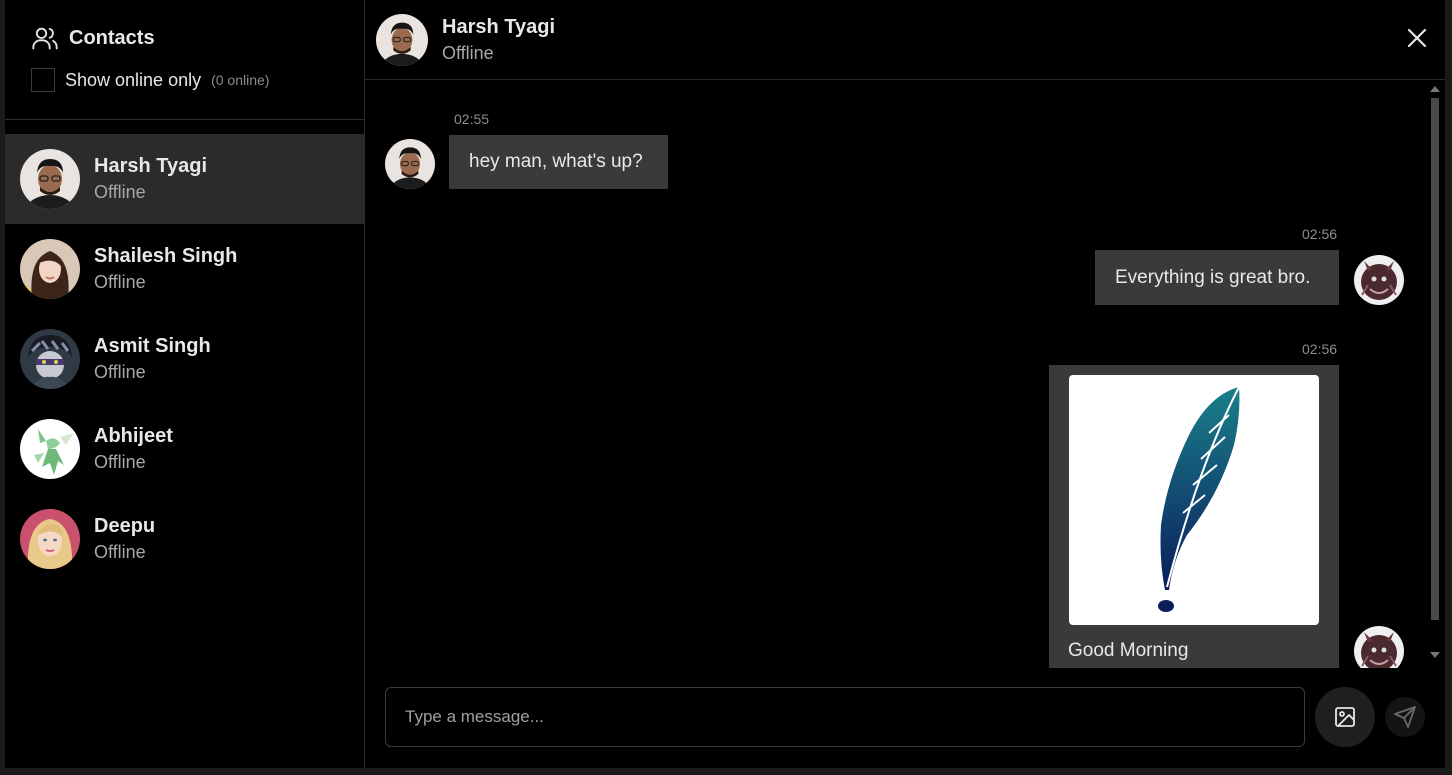 The height and width of the screenshot is (775, 1452). I want to click on contact-info: Shailesh Singh Offline, so click(165, 269).